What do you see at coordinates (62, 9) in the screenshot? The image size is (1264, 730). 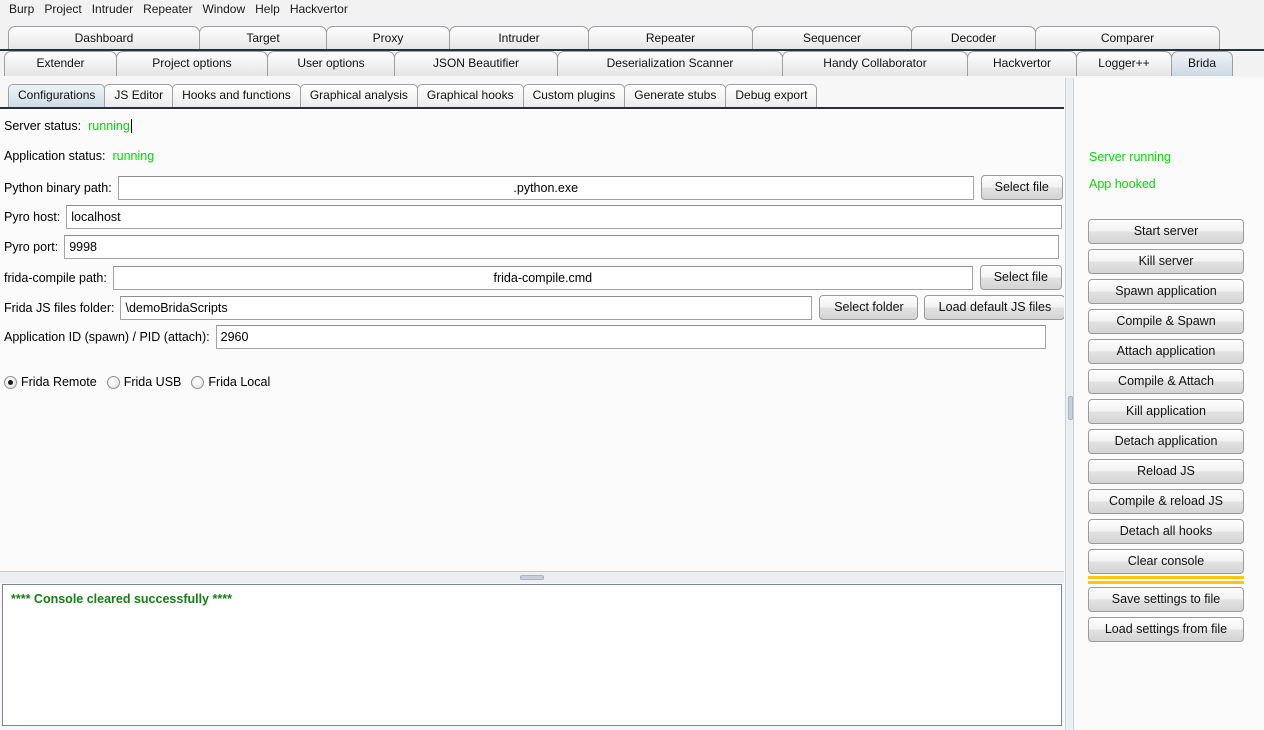 I see `menu-item-project: Project` at bounding box center [62, 9].